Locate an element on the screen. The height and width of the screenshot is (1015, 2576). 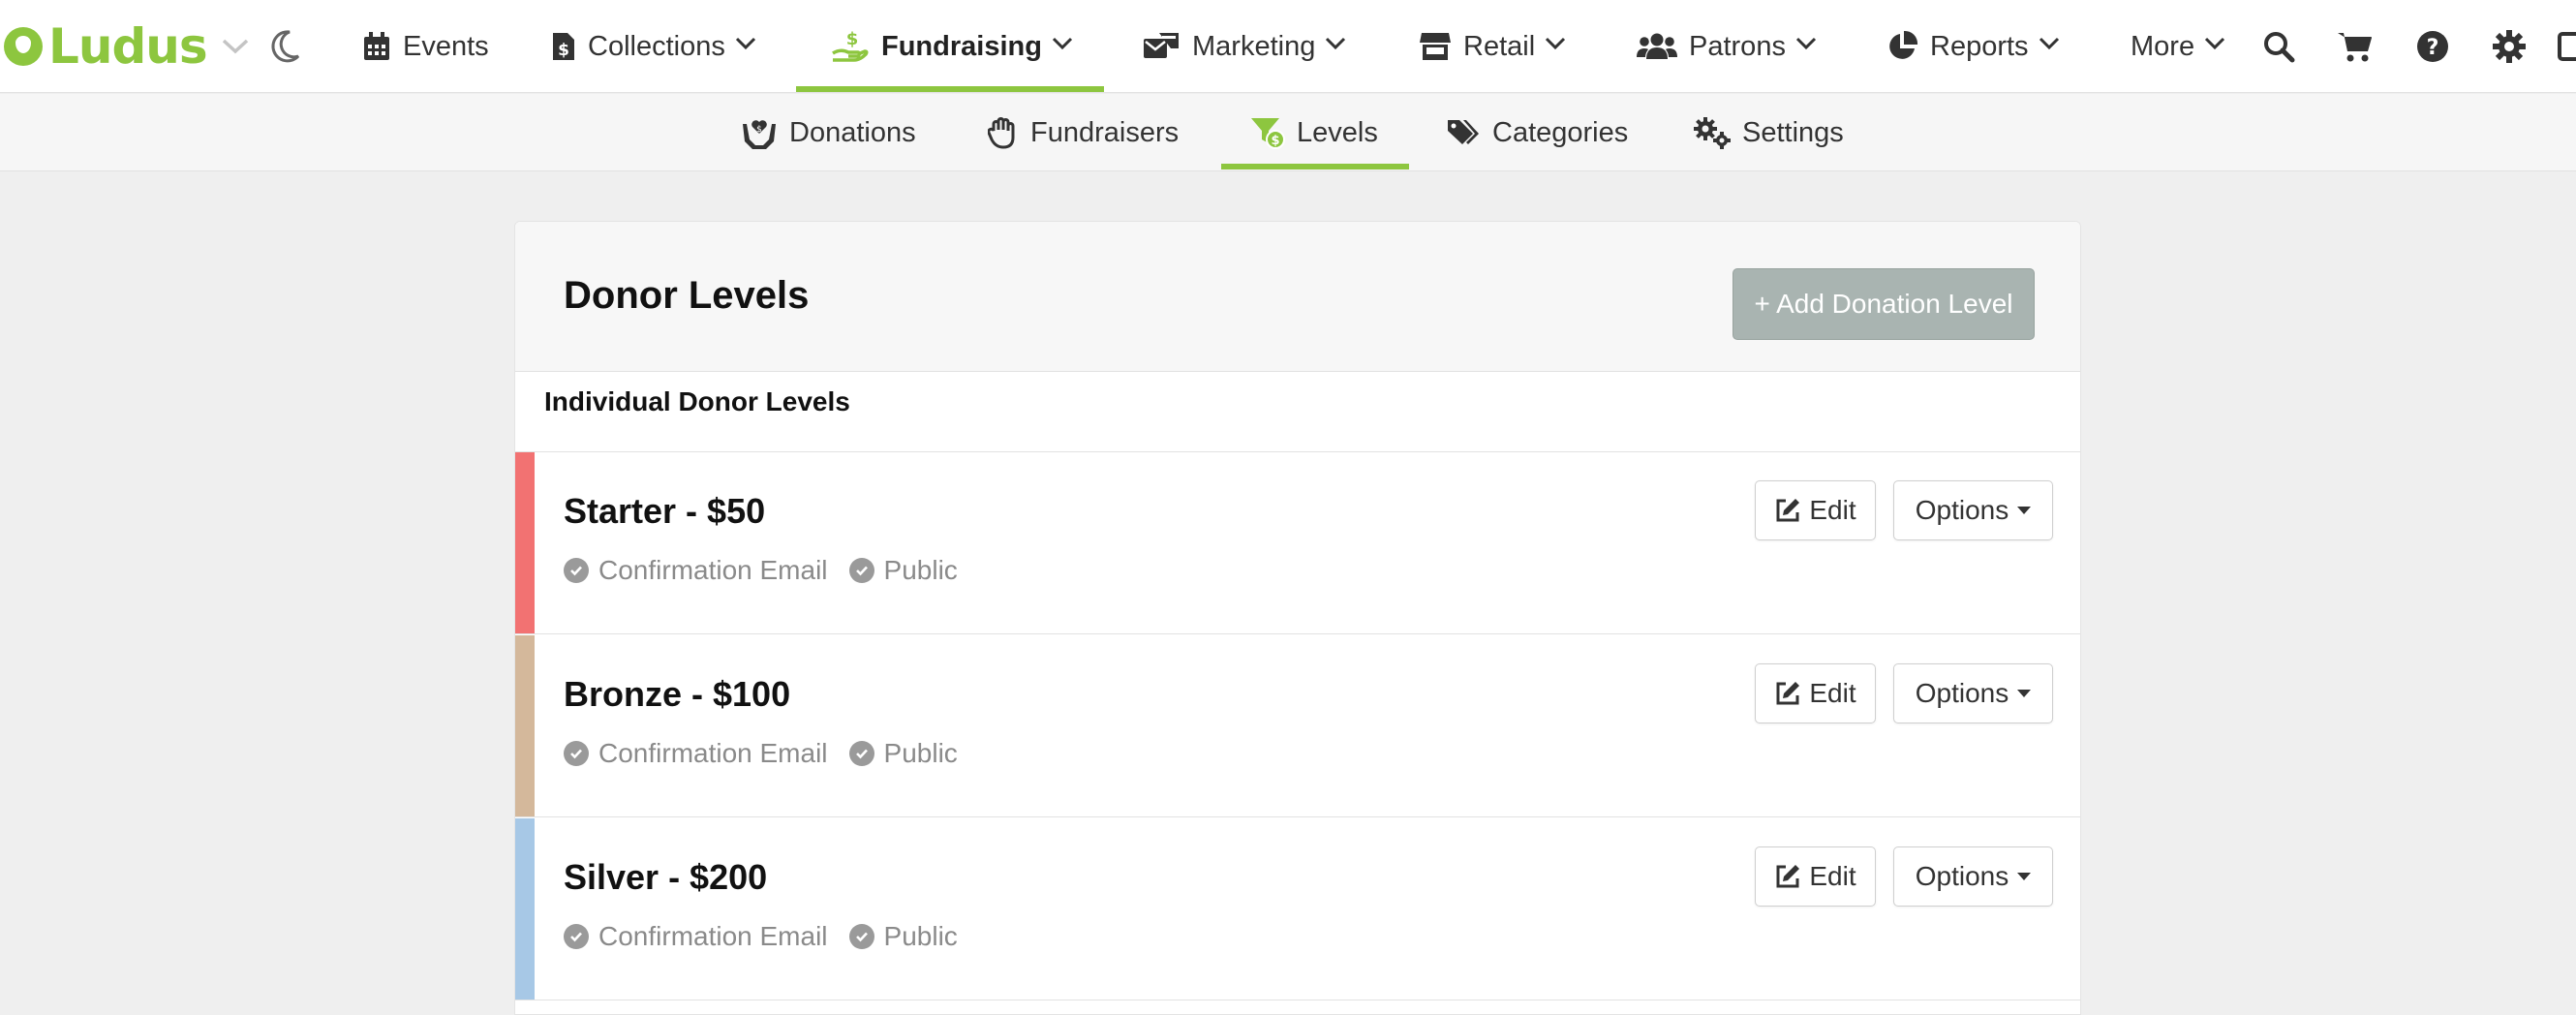
nav-more: More is located at coordinates (2178, 46).